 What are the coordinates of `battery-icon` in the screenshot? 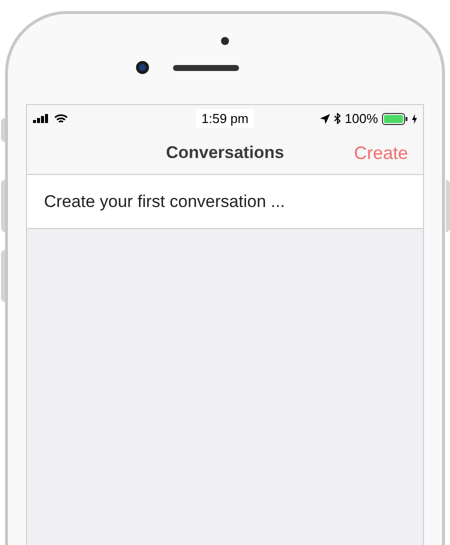 It's located at (395, 118).